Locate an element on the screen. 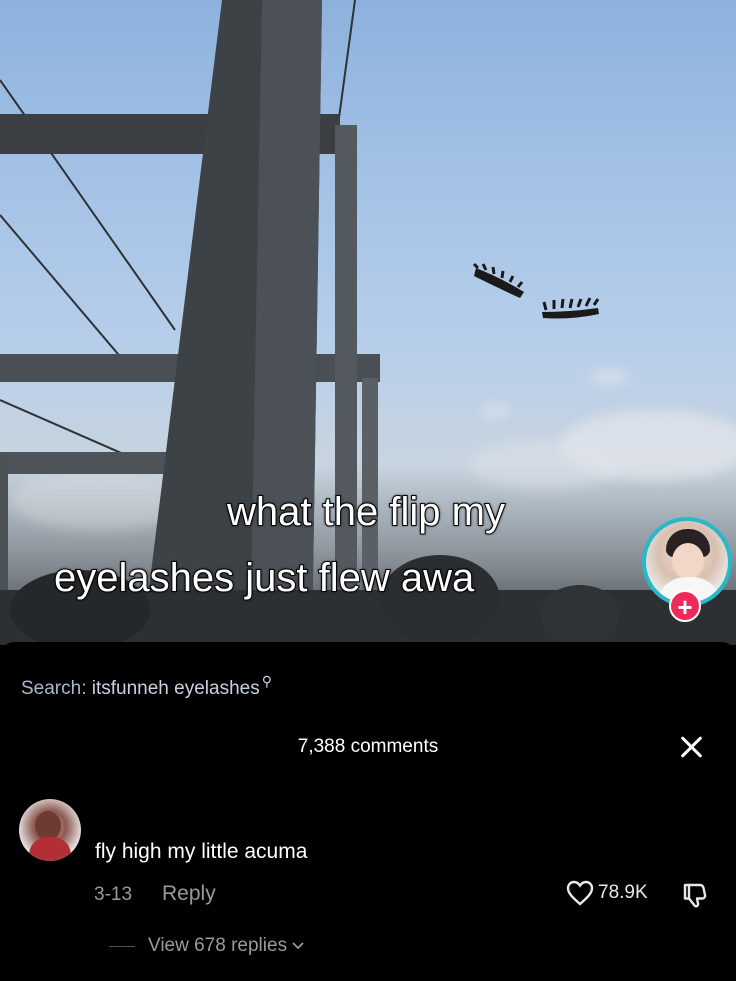 Image resolution: width=736 pixels, height=981 pixels. comment-text: fly high my little acuma is located at coordinates (201, 851).